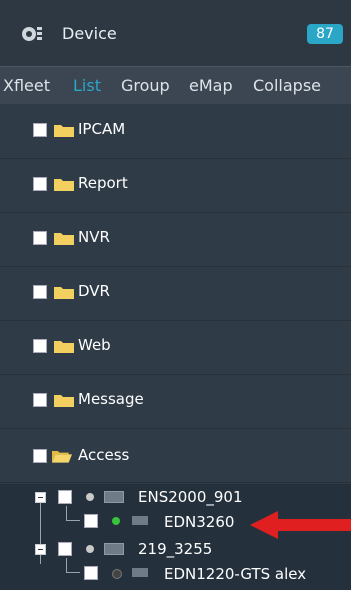 This screenshot has height=590, width=351. I want to click on folder-label: Report, so click(103, 183).